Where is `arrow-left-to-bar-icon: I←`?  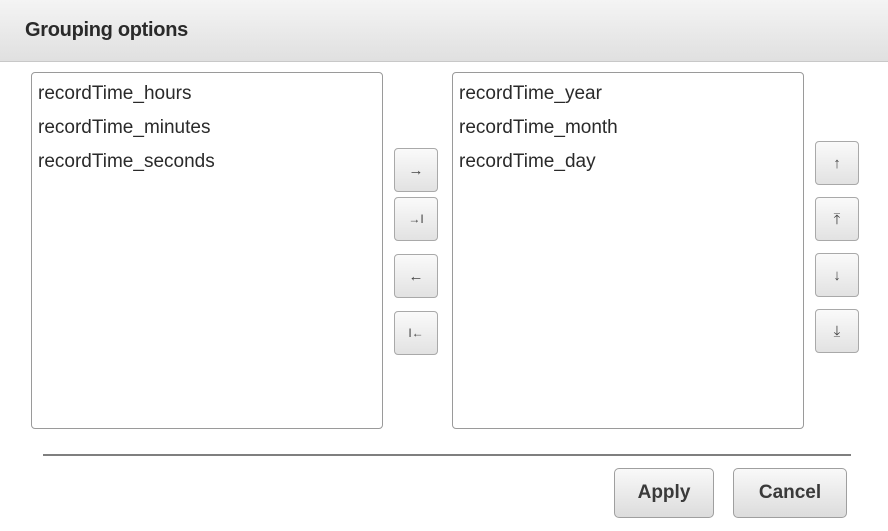
arrow-left-to-bar-icon: I← is located at coordinates (416, 333).